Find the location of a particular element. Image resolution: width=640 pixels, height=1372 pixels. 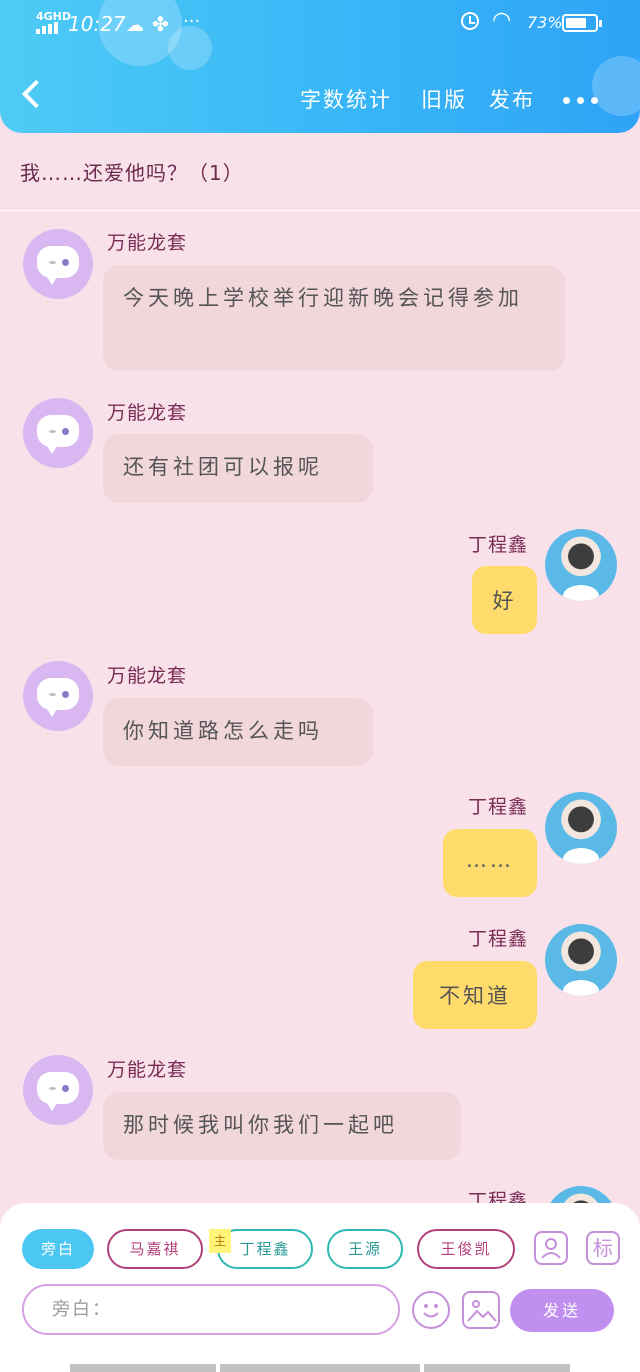

send-button: 发送 is located at coordinates (562, 1310).